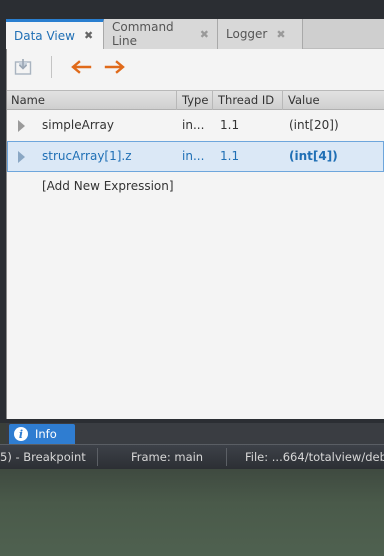 Image resolution: width=384 pixels, height=556 pixels. What do you see at coordinates (247, 34) in the screenshot?
I see `tab-label: Logger` at bounding box center [247, 34].